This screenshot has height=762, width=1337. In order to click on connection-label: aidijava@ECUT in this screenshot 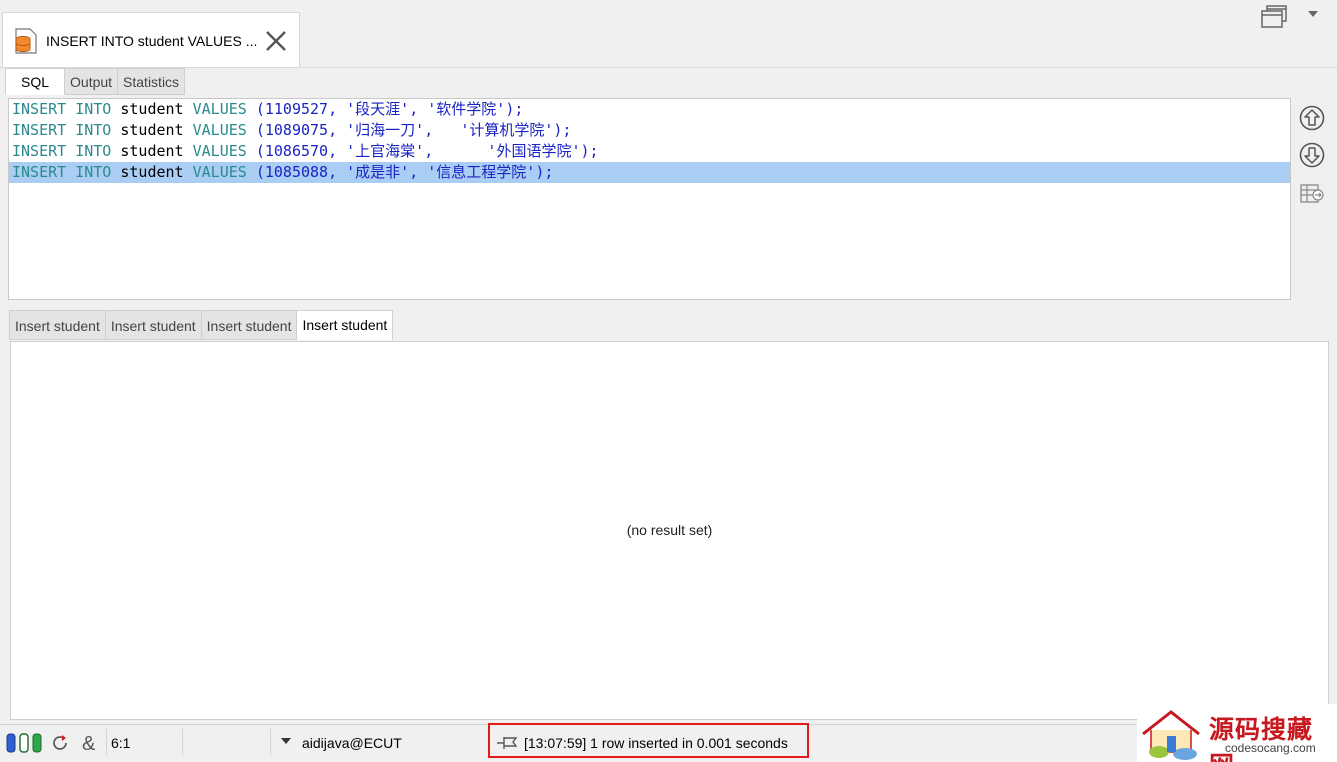, I will do `click(352, 743)`.